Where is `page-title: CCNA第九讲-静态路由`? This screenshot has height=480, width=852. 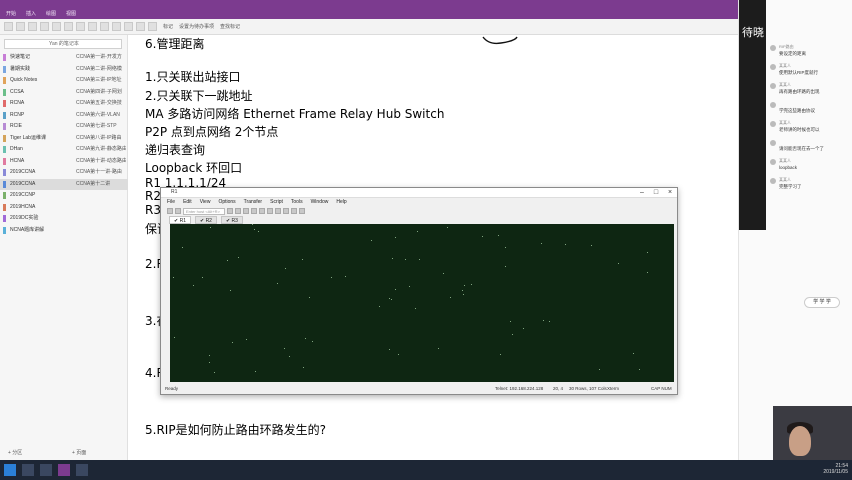
page-title: CCNA第九讲-静态路由 is located at coordinates (101, 149).